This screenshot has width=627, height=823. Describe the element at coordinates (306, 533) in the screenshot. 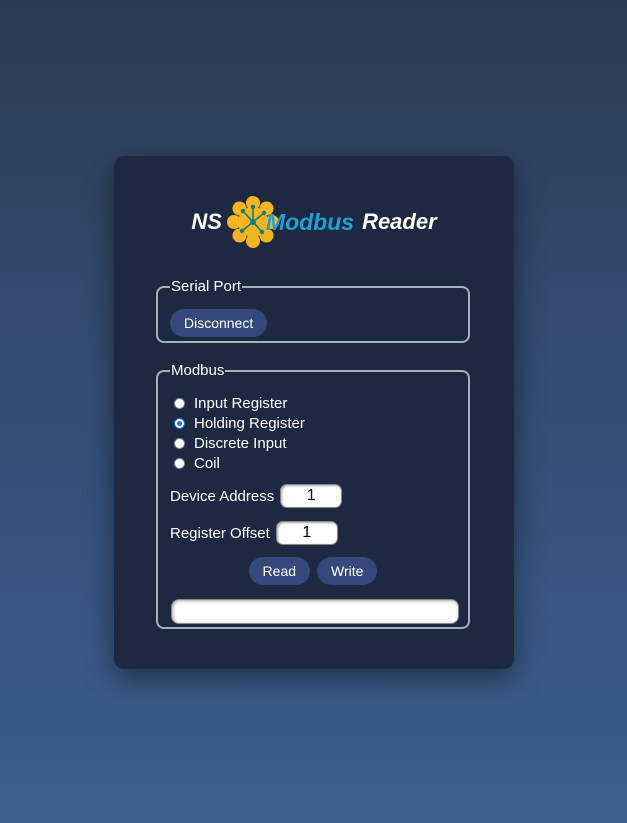

I see `register-offset-input` at that location.